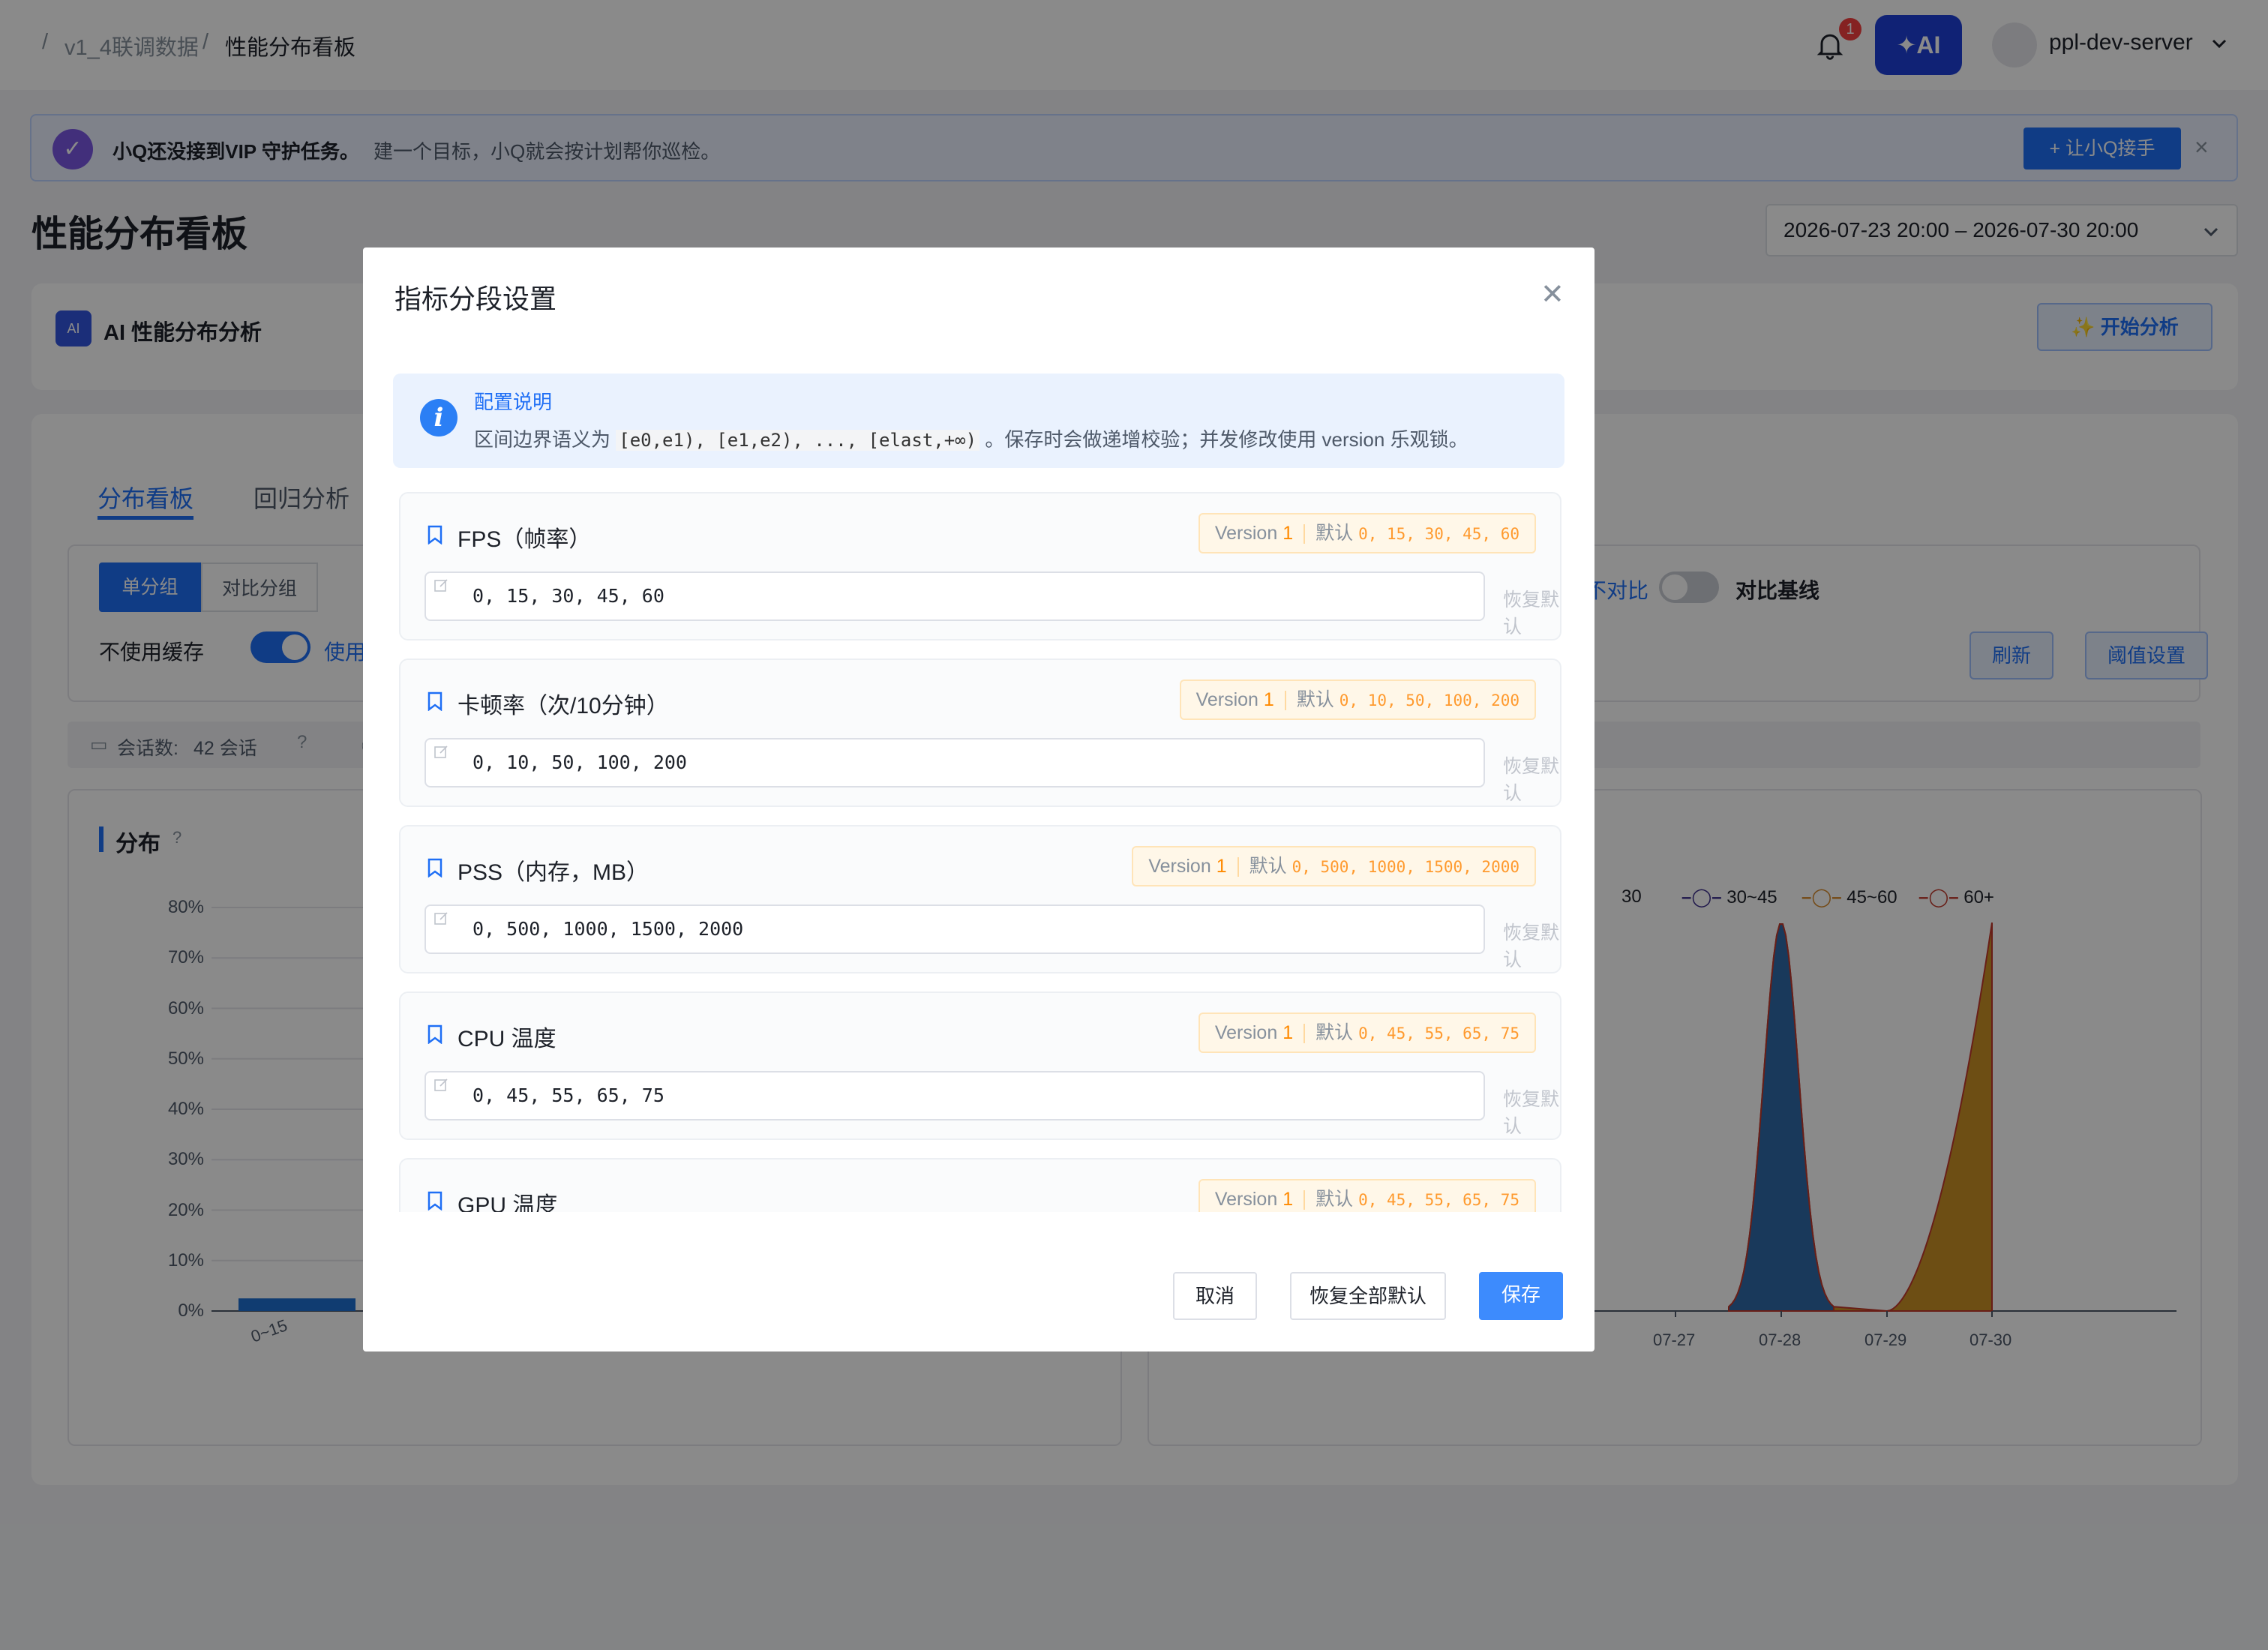 This screenshot has height=1650, width=2268. I want to click on metric-edges-value: 0, 15, 30, 45, 60, so click(568, 596).